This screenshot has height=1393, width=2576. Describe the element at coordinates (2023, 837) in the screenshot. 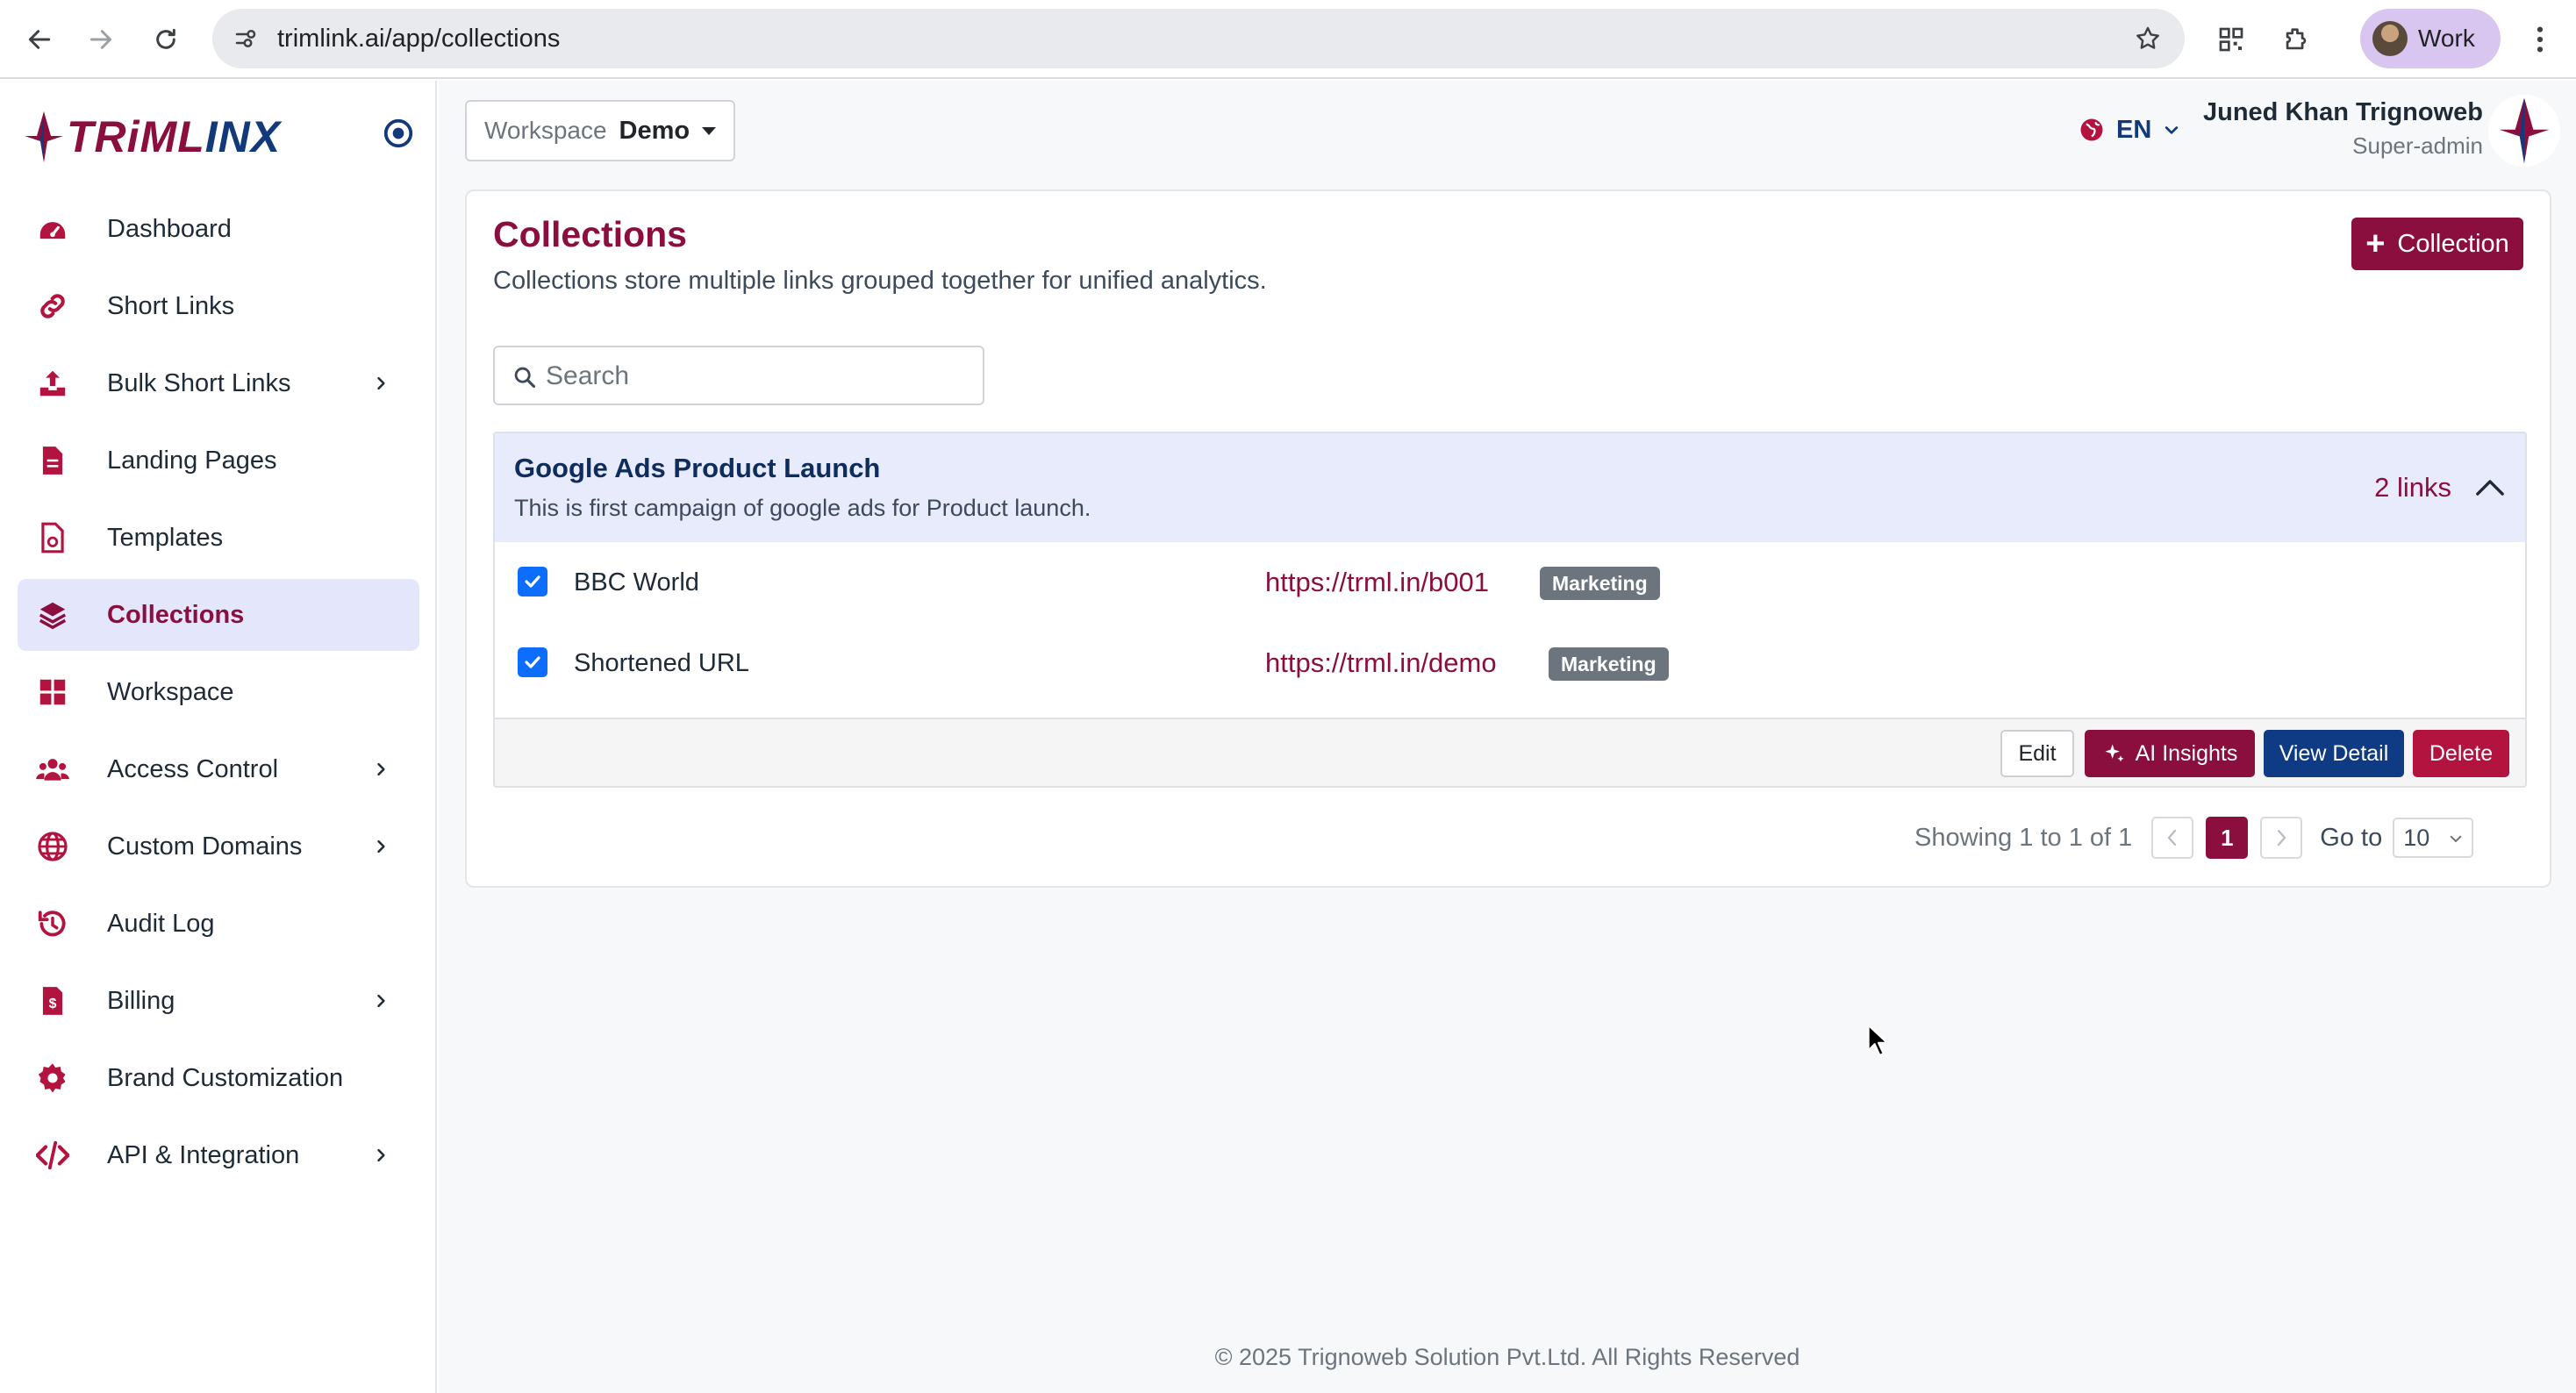

I see `pagination-summary: Showing 1 to 1 of 1` at that location.